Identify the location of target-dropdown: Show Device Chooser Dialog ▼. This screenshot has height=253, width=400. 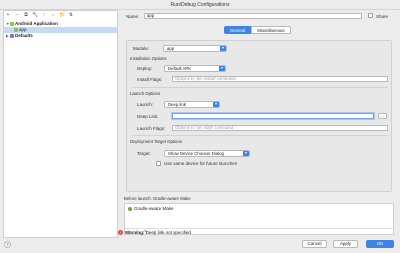
(207, 153).